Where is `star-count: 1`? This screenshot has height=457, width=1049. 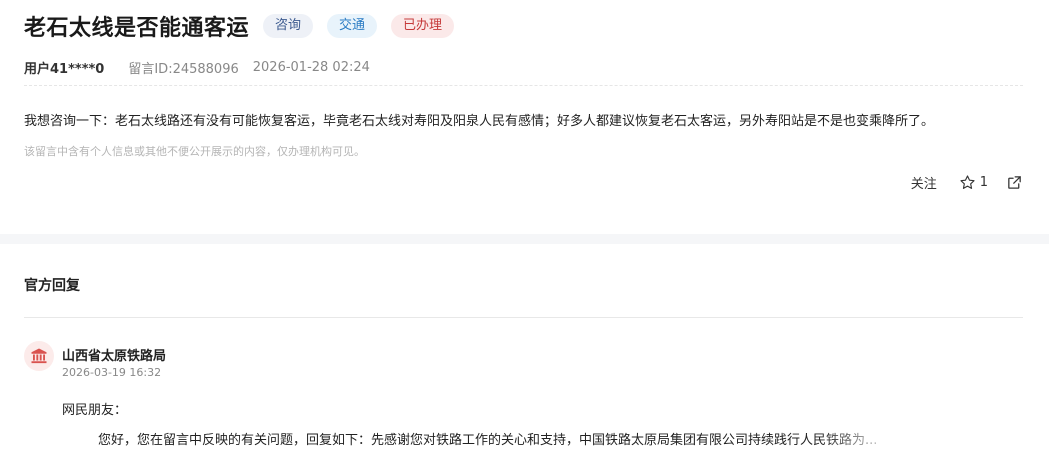 star-count: 1 is located at coordinates (983, 182).